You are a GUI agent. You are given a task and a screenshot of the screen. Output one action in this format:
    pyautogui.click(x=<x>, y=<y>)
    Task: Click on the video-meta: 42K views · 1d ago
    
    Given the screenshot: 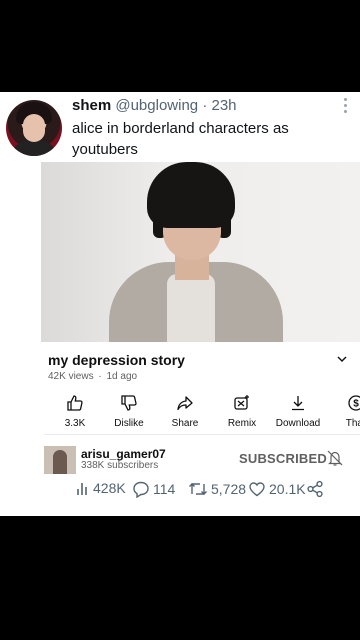 What is the action you would take?
    pyautogui.click(x=93, y=376)
    